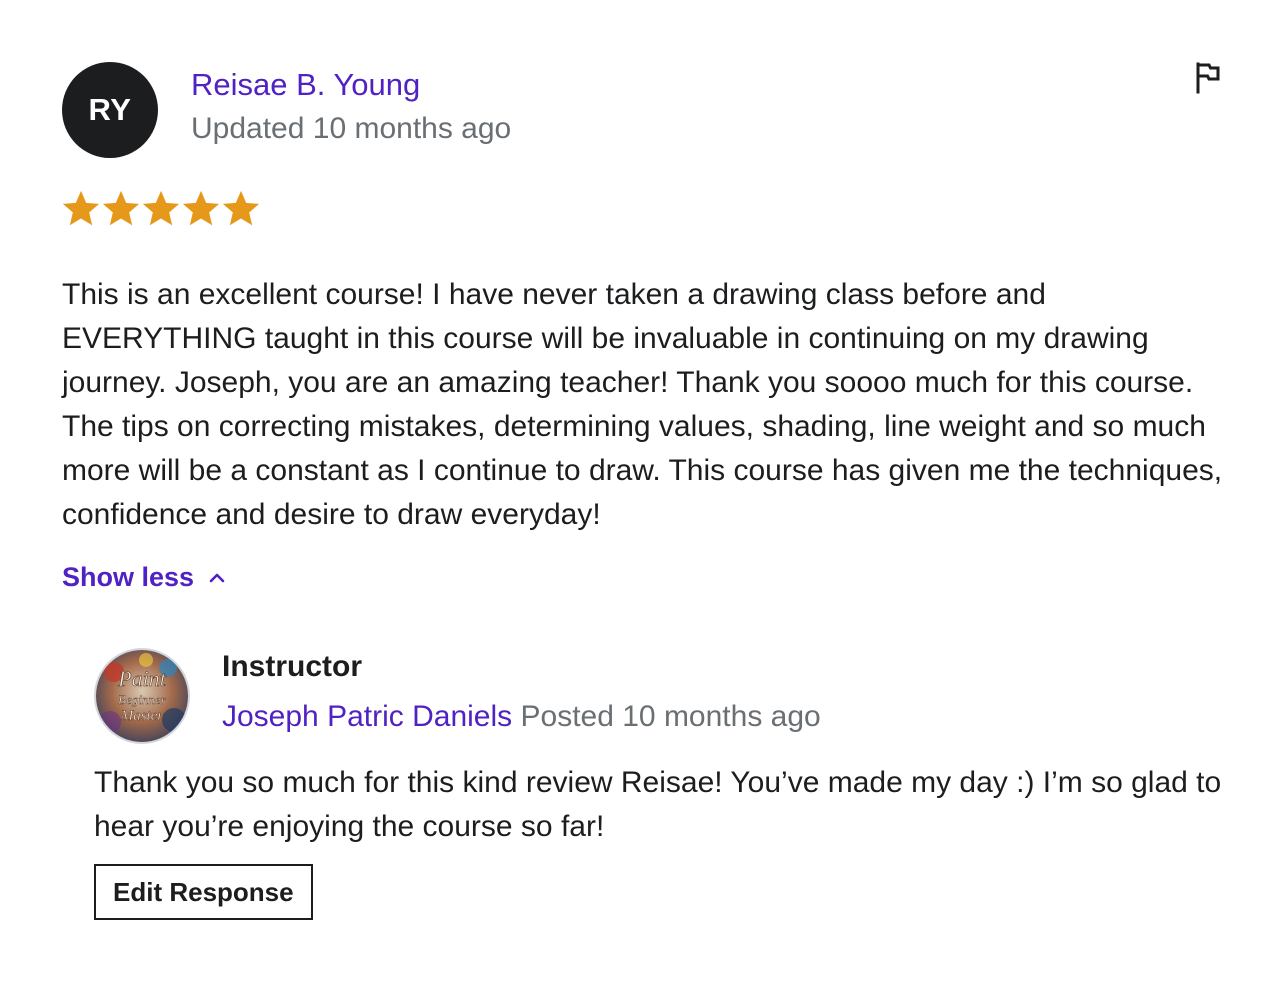 The image size is (1288, 982). What do you see at coordinates (367, 716) in the screenshot?
I see `instructor-name: Joseph Patric Daniels` at bounding box center [367, 716].